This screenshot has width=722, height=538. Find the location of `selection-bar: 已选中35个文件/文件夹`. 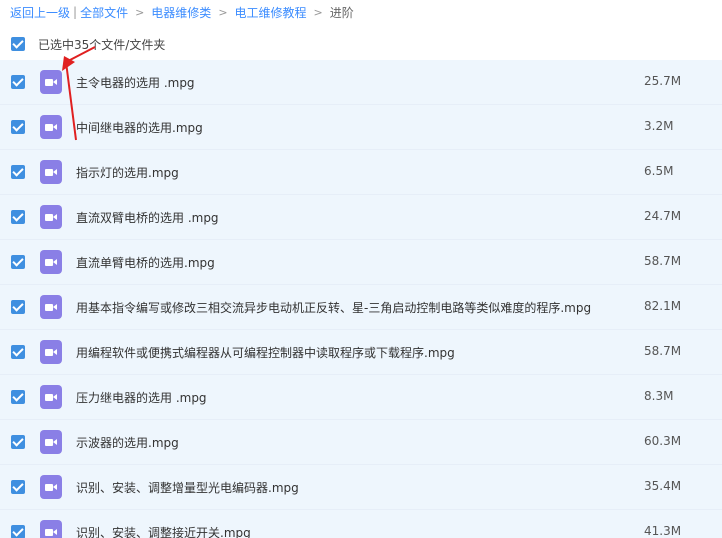

selection-bar: 已选中35个文件/文件夹 is located at coordinates (361, 44).